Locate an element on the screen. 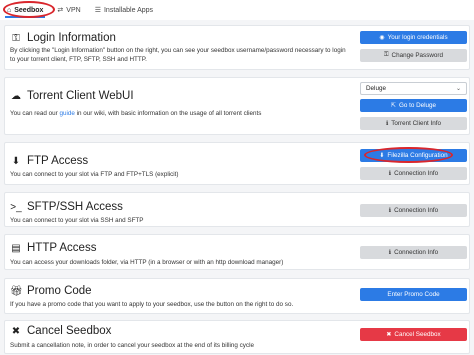 Image resolution: width=474 pixels, height=355 pixels. torrent-client-info-button: ℹ Torrent Client Info is located at coordinates (413, 123).